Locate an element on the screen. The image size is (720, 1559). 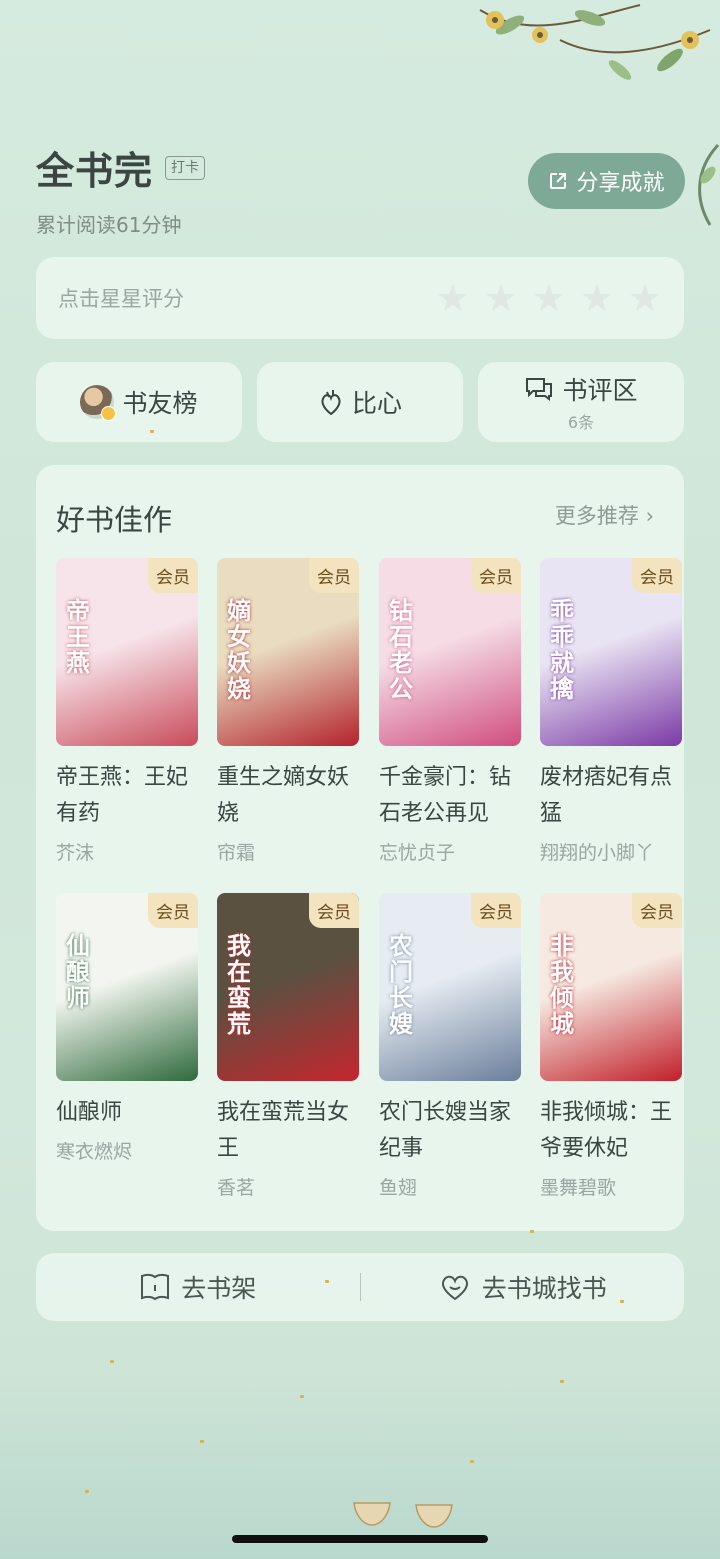
bookshelf-icon is located at coordinates (155, 1287).